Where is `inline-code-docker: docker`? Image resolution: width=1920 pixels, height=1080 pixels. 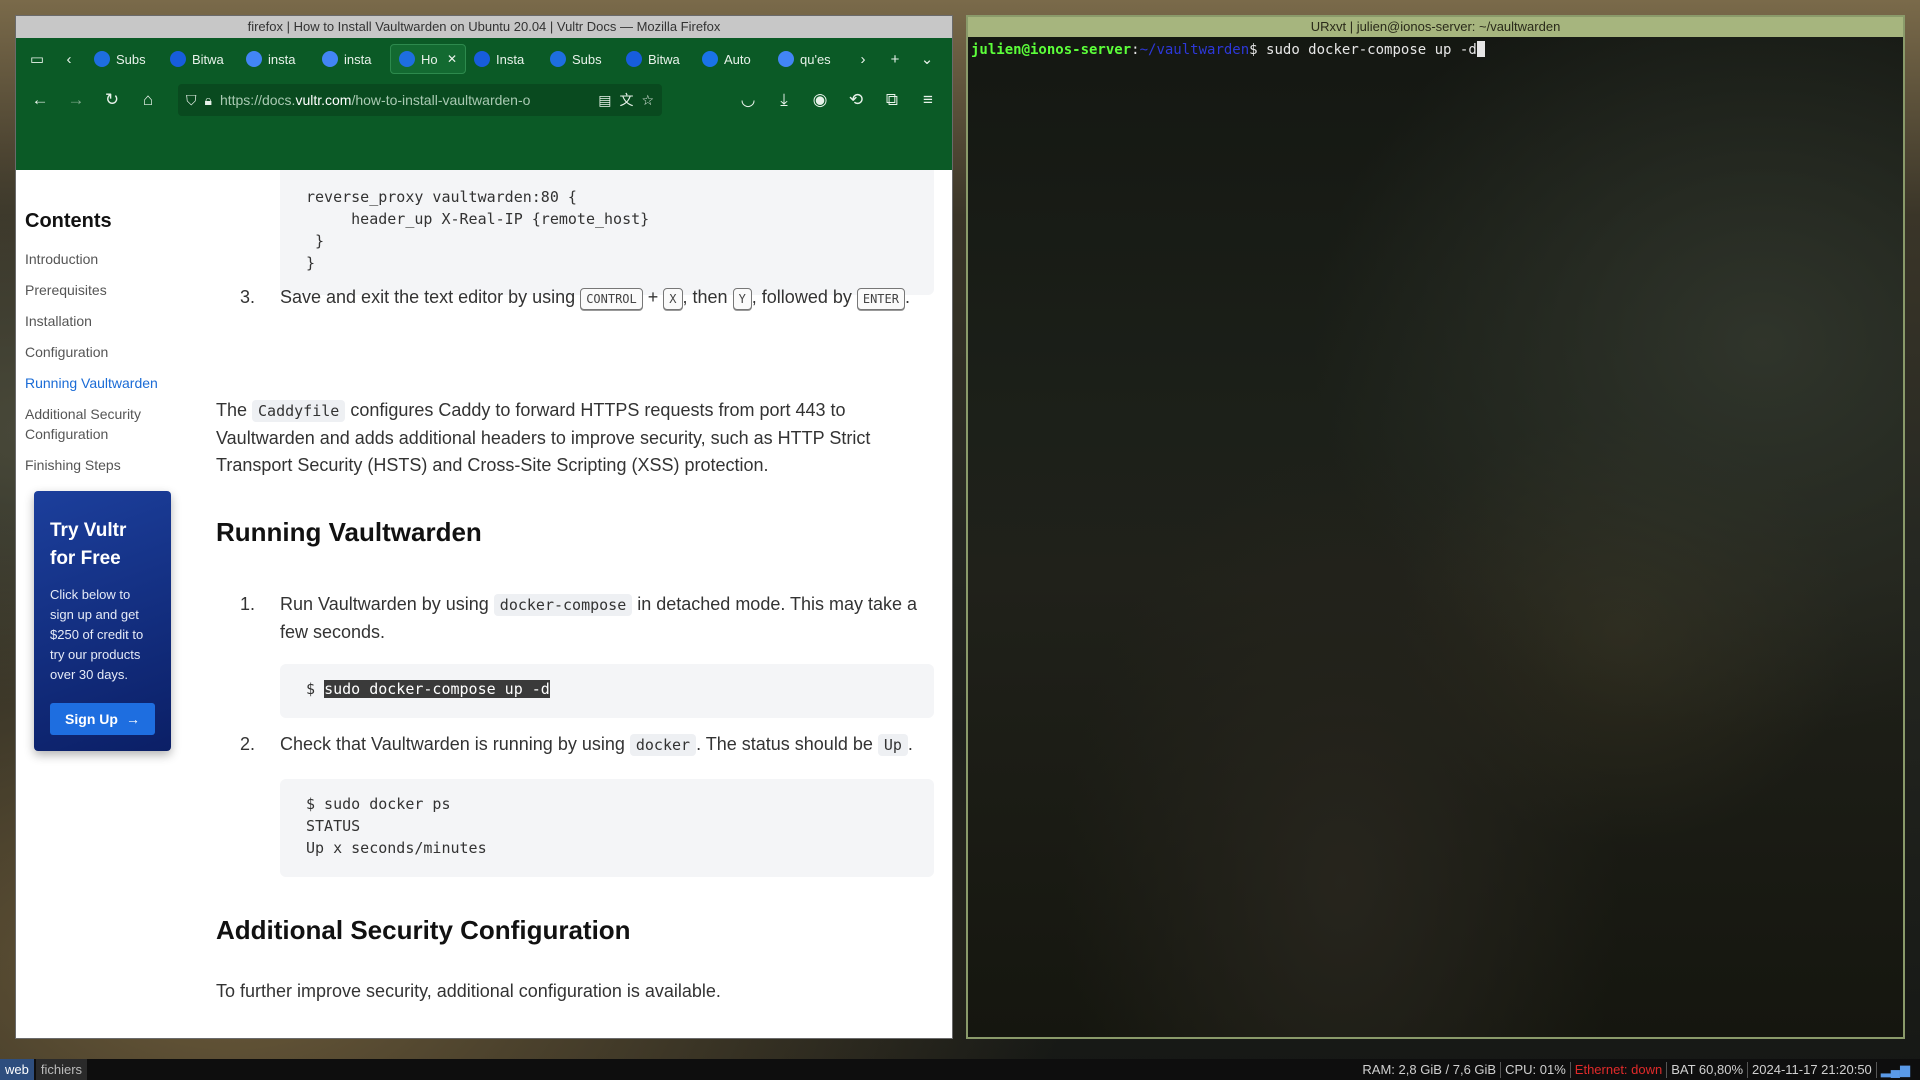
inline-code-docker: docker is located at coordinates (663, 745).